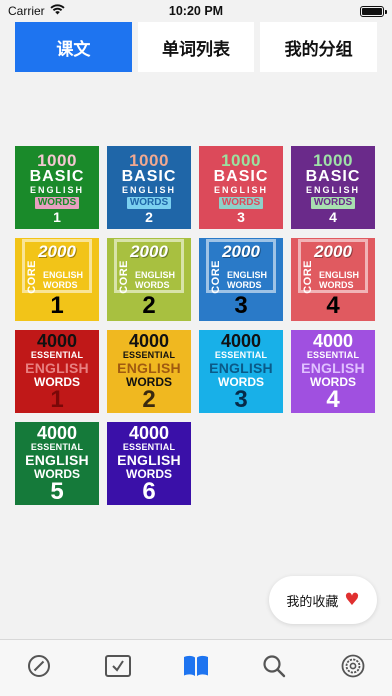 The width and height of the screenshot is (392, 696). I want to click on status-left: Carrier, so click(36, 11).